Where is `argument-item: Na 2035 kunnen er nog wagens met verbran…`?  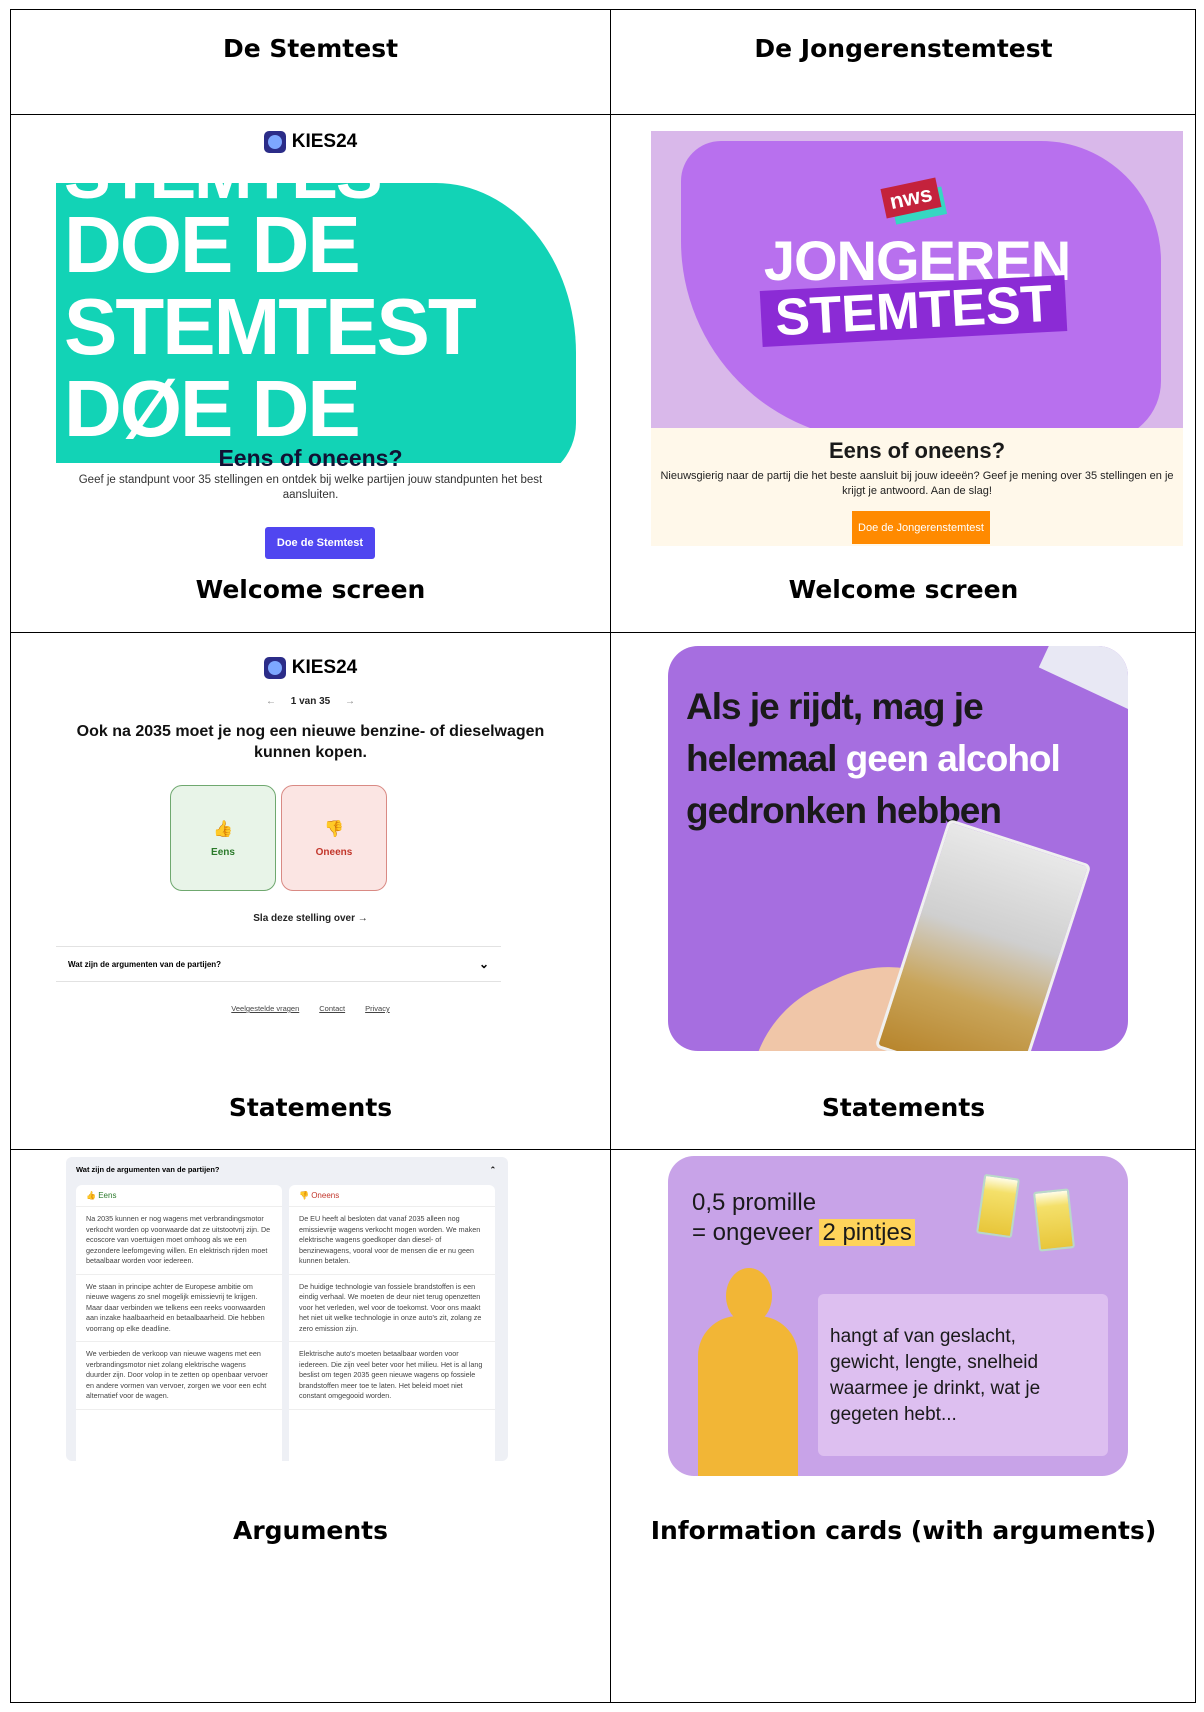
argument-item: Na 2035 kunnen er nog wagens met verbran… is located at coordinates (179, 1241).